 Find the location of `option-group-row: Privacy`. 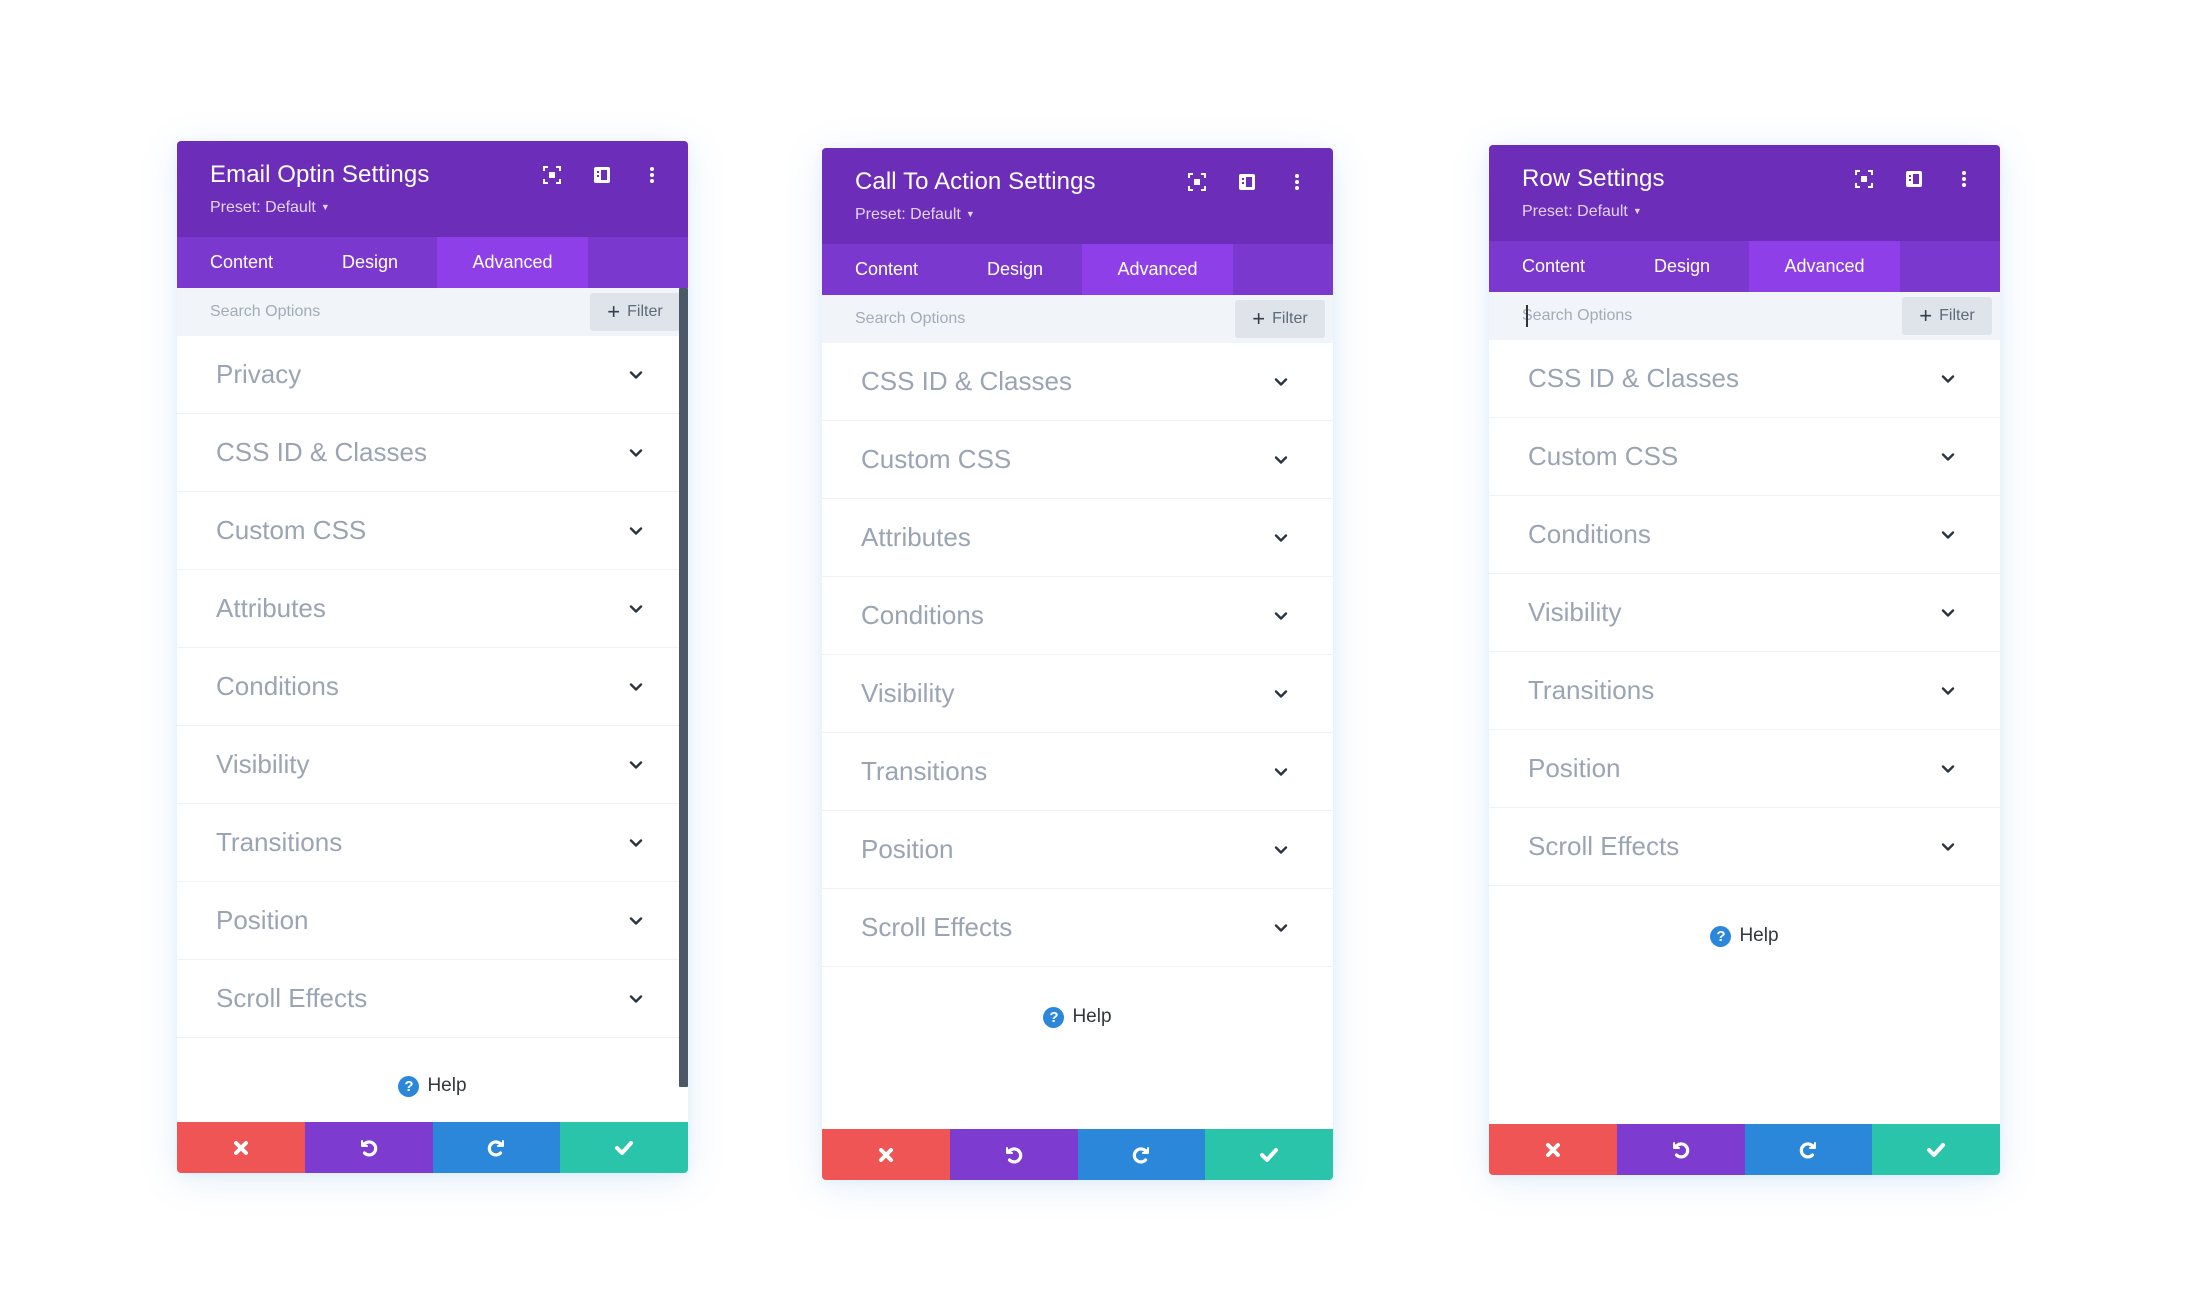

option-group-row: Privacy is located at coordinates (432, 375).